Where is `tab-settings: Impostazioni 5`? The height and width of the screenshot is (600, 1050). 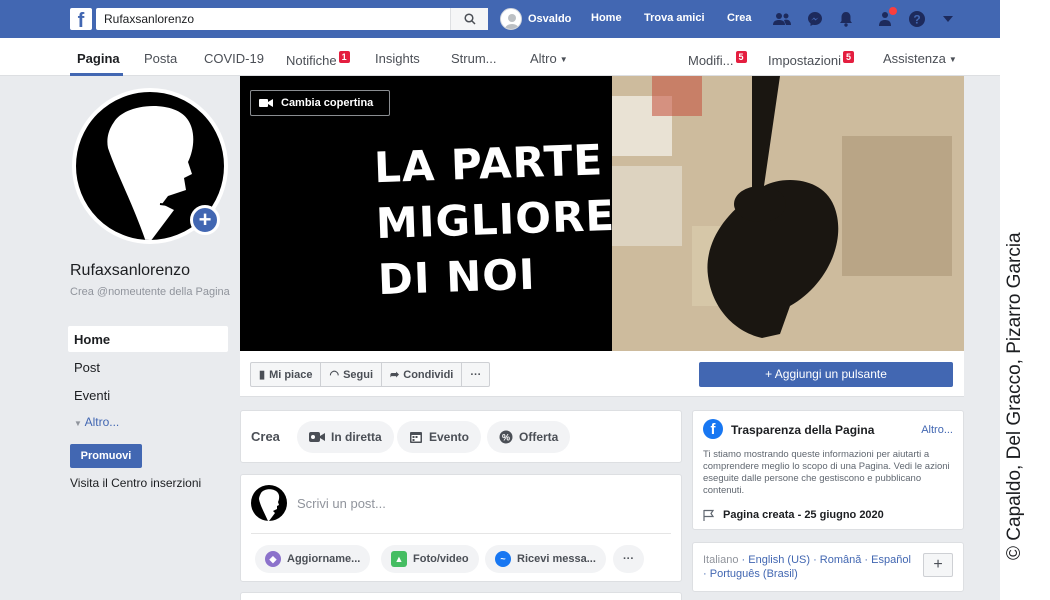 tab-settings: Impostazioni 5 is located at coordinates (811, 59).